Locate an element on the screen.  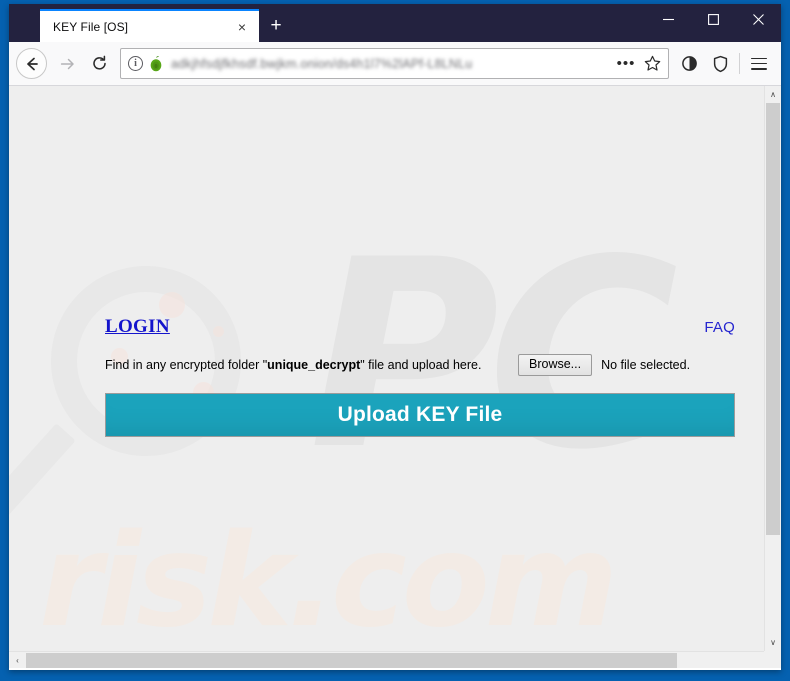
selected-file-label: No file selected. is located at coordinates (646, 365).